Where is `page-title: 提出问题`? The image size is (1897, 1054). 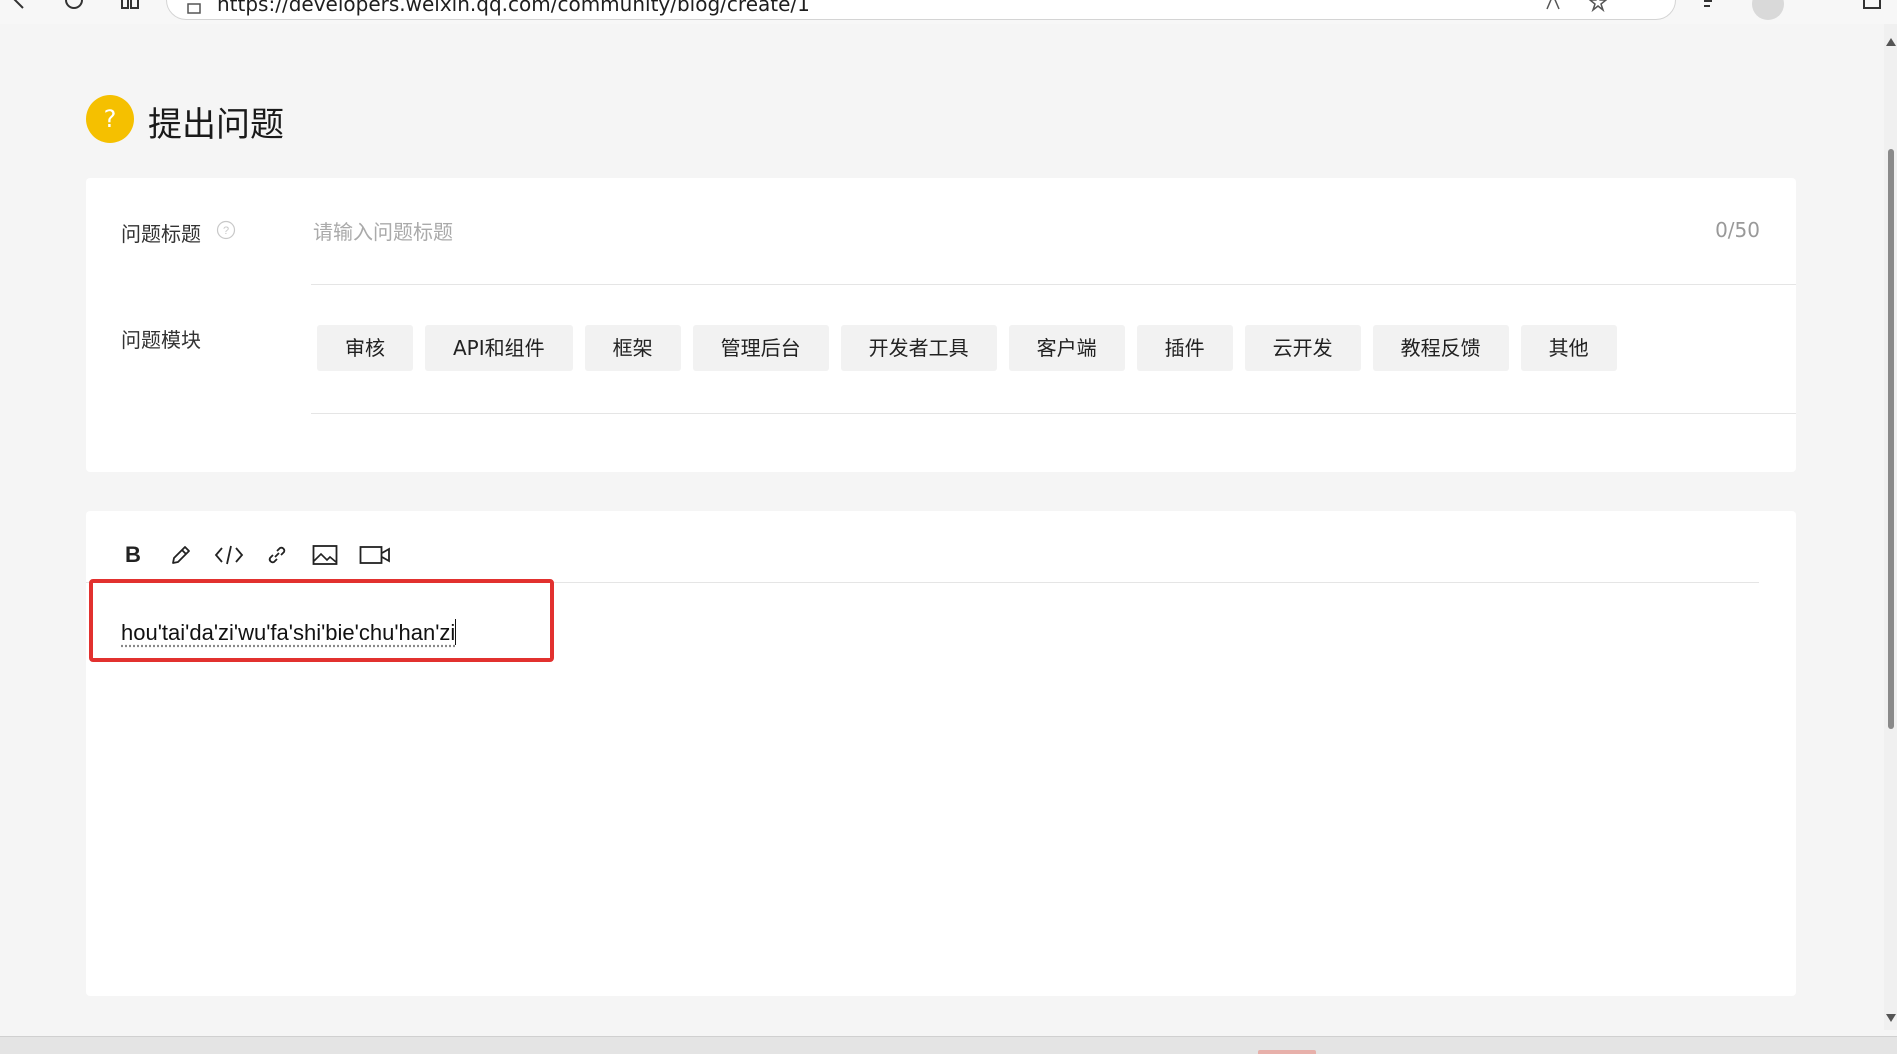
page-title: 提出问题 is located at coordinates (216, 125).